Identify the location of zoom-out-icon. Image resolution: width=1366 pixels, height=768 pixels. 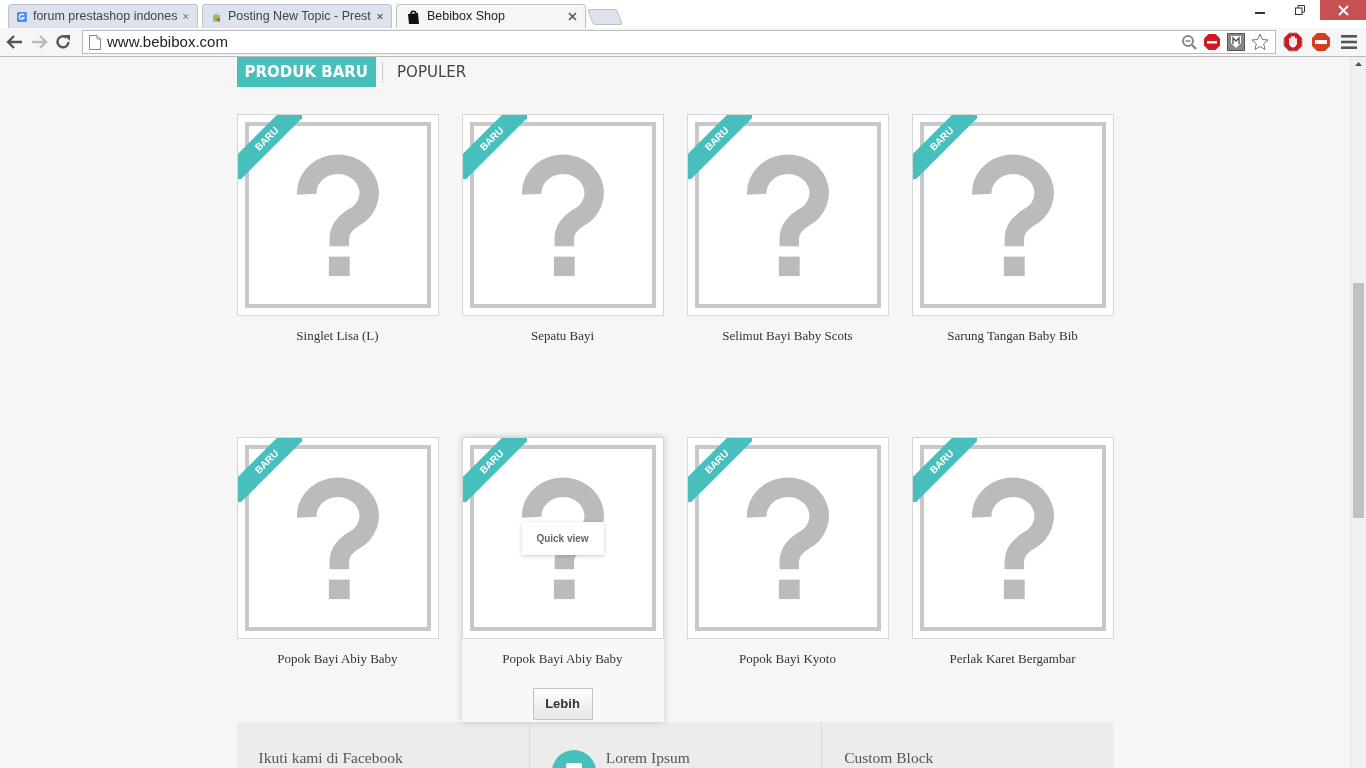
(1189, 42).